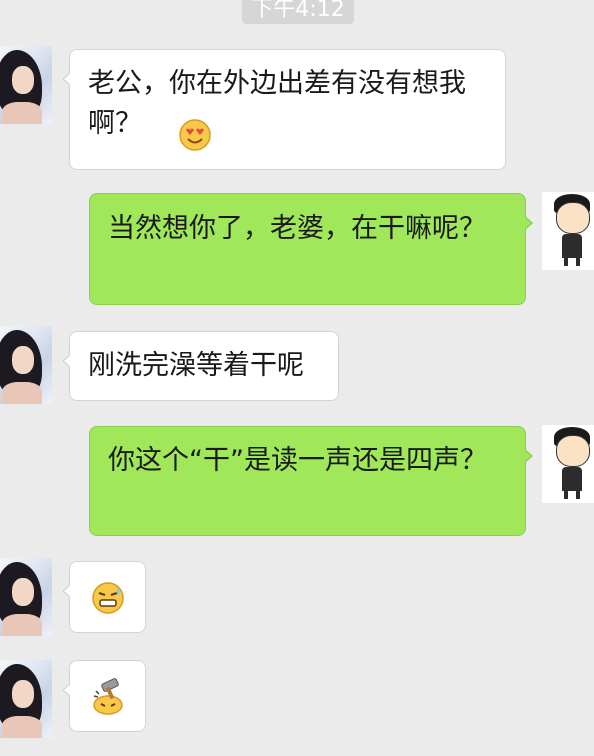  I want to click on grimace-emoji-icon, so click(108, 604).